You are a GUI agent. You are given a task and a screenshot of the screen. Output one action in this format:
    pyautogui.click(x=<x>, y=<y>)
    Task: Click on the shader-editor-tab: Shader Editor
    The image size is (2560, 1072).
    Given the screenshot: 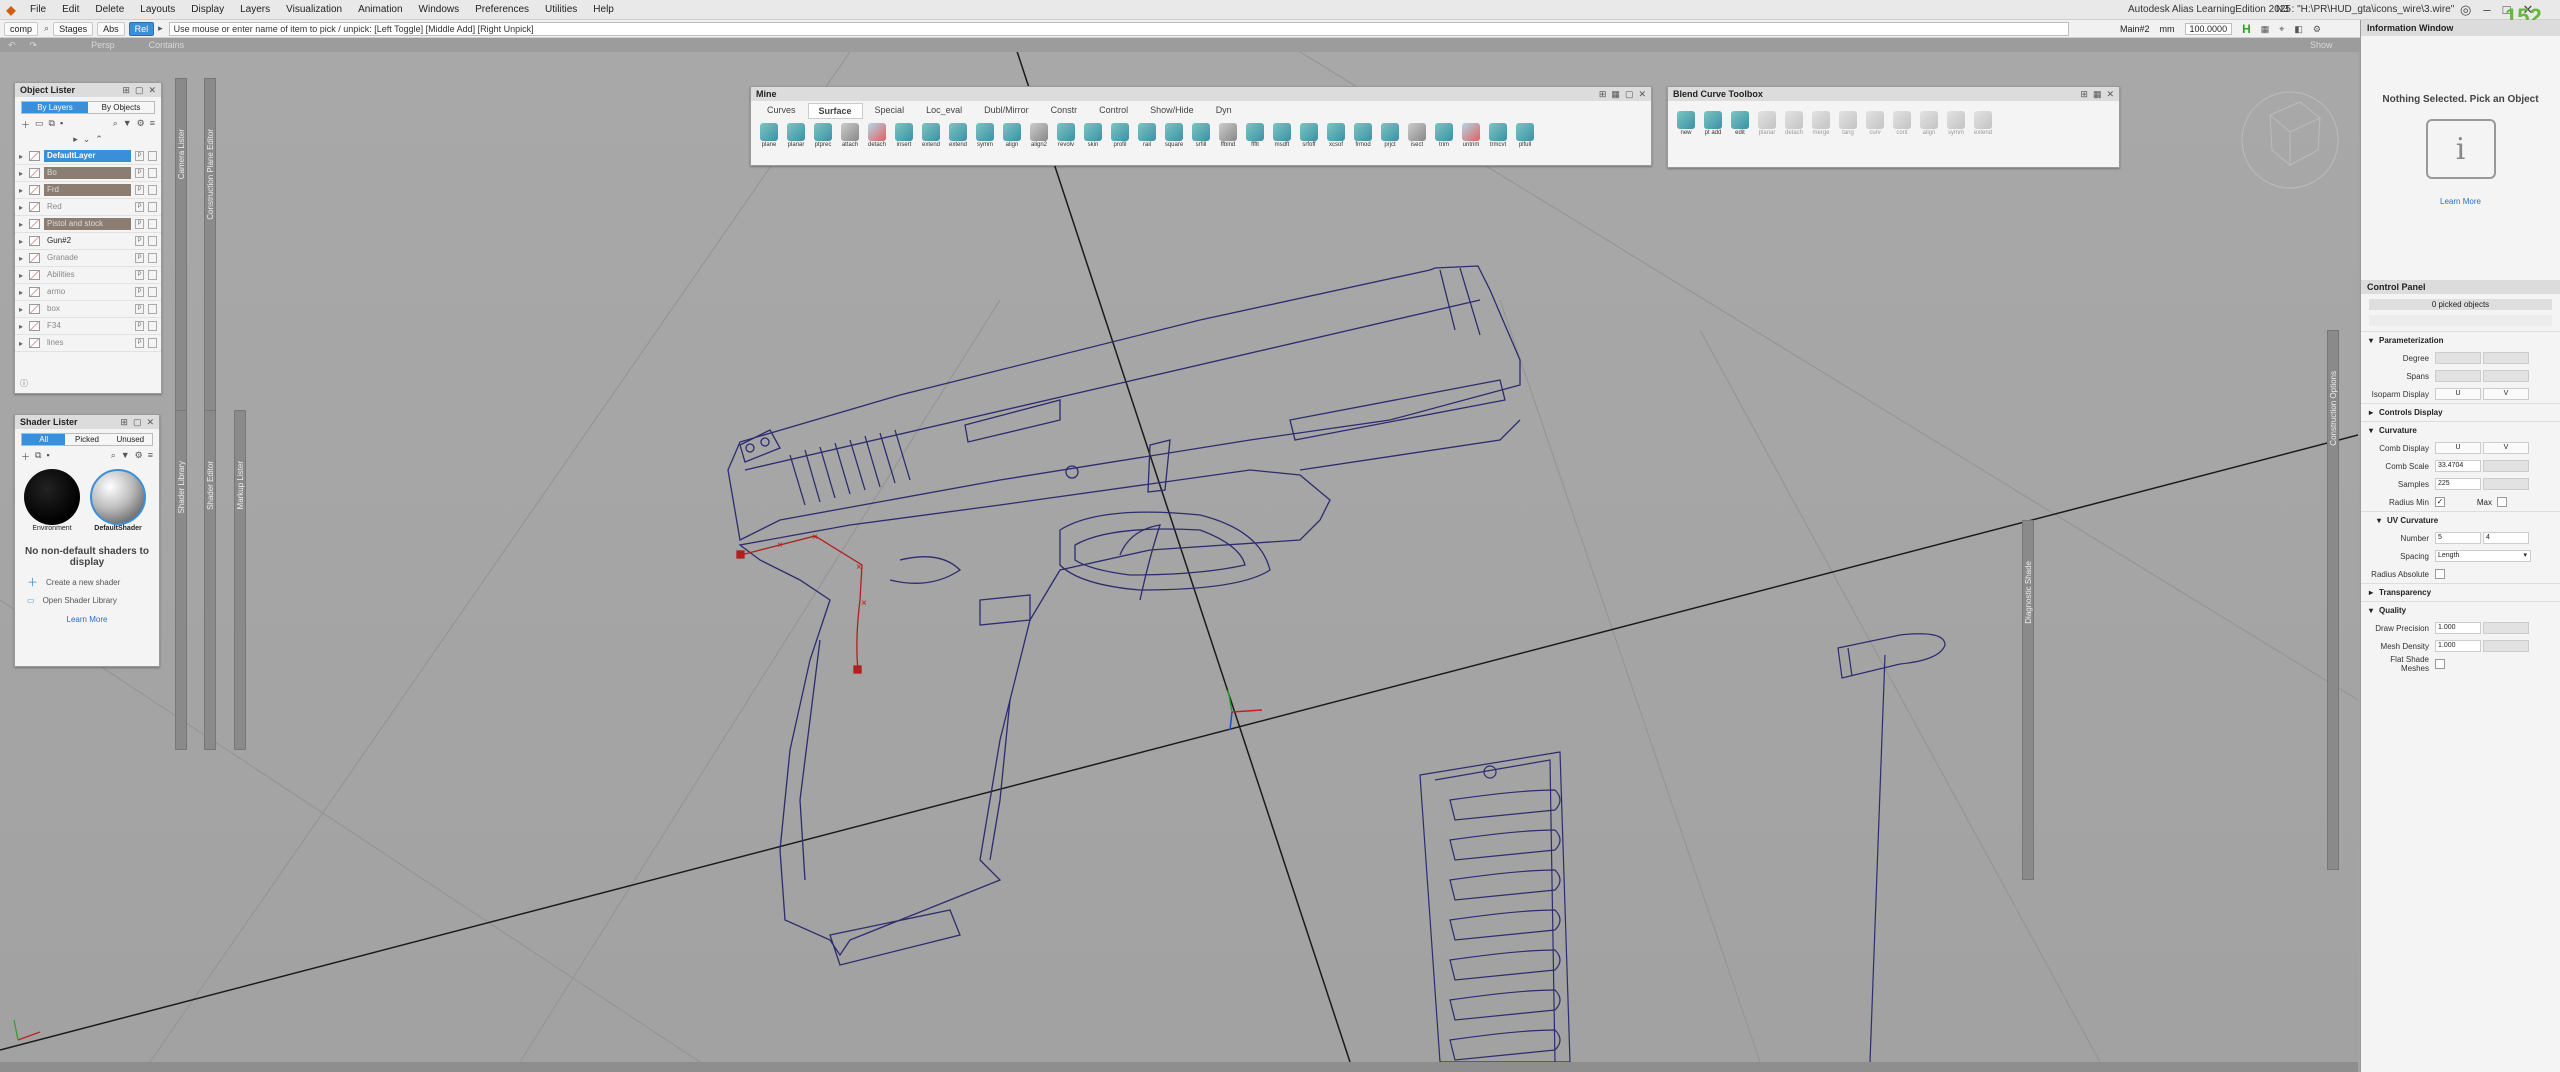 What is the action you would take?
    pyautogui.click(x=210, y=485)
    